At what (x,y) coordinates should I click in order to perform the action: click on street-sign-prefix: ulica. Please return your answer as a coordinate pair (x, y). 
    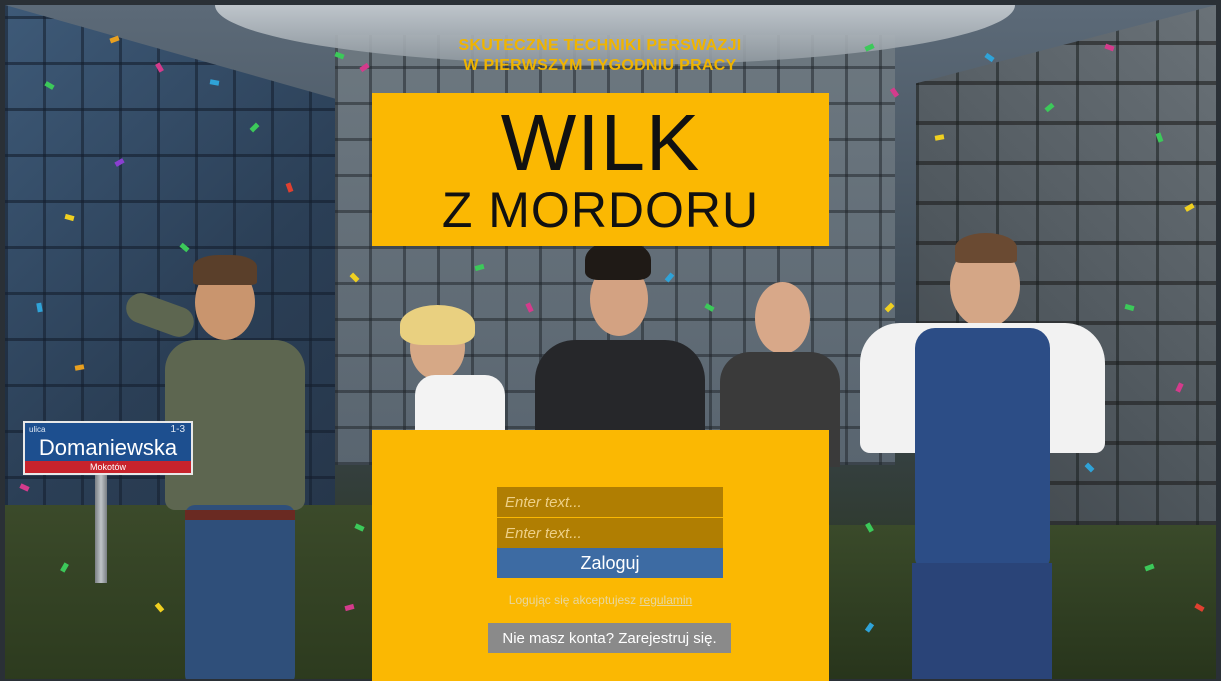
    Looking at the image, I should click on (37, 429).